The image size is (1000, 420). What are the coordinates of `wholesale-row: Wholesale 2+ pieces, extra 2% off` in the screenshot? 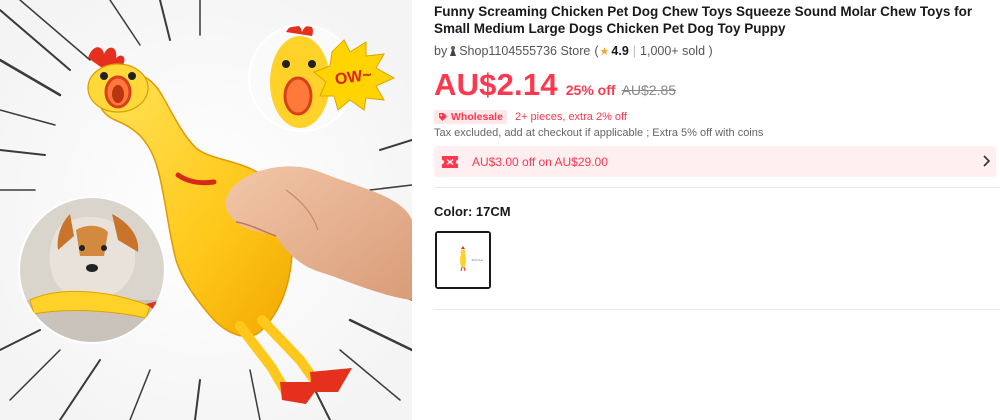 It's located at (717, 116).